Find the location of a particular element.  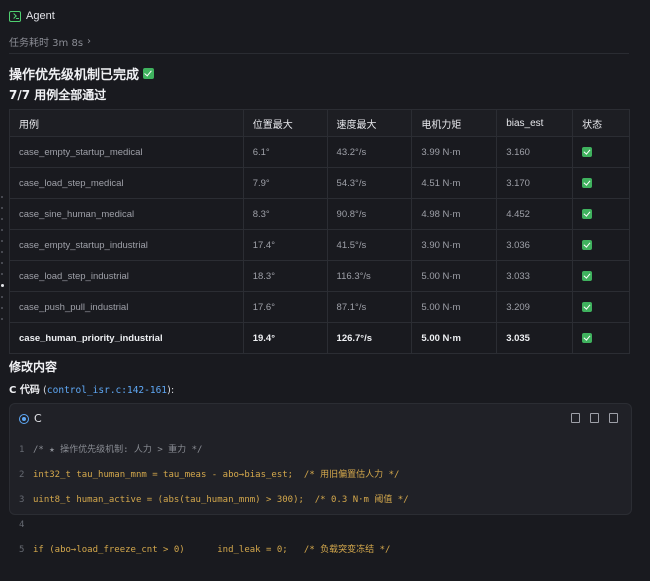

code-file-link: control_isr.c:142-161 is located at coordinates (107, 390).